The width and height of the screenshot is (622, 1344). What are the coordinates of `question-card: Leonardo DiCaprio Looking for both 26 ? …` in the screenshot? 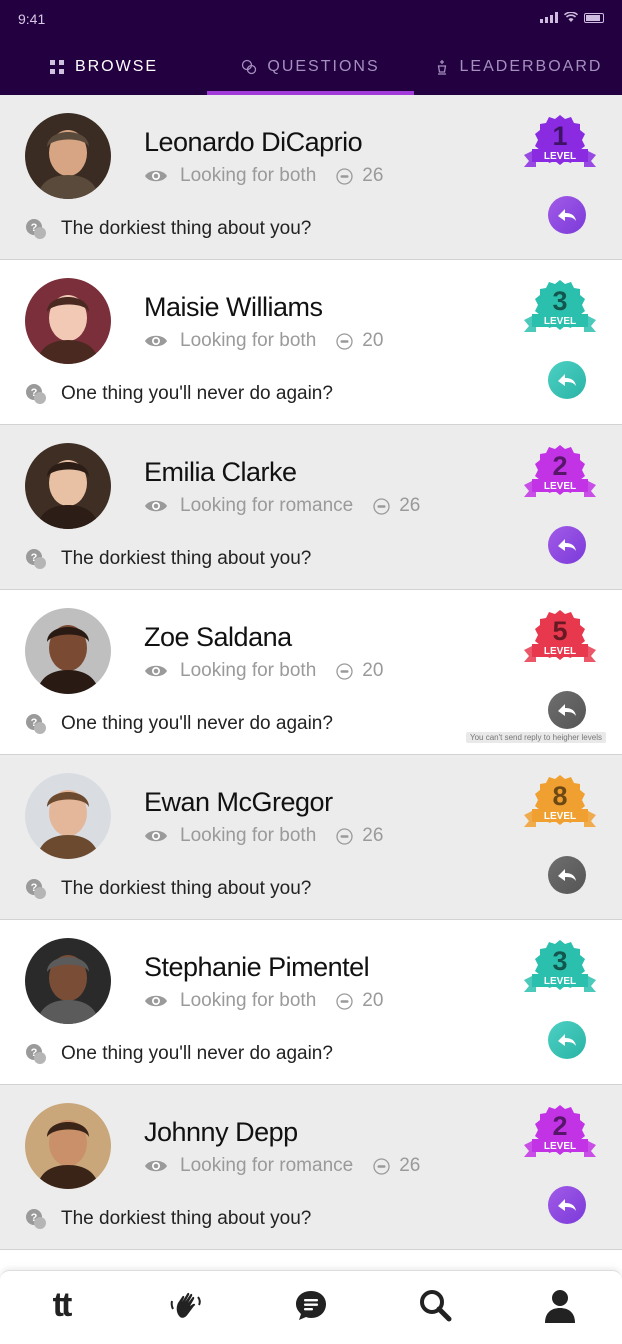 It's located at (311, 177).